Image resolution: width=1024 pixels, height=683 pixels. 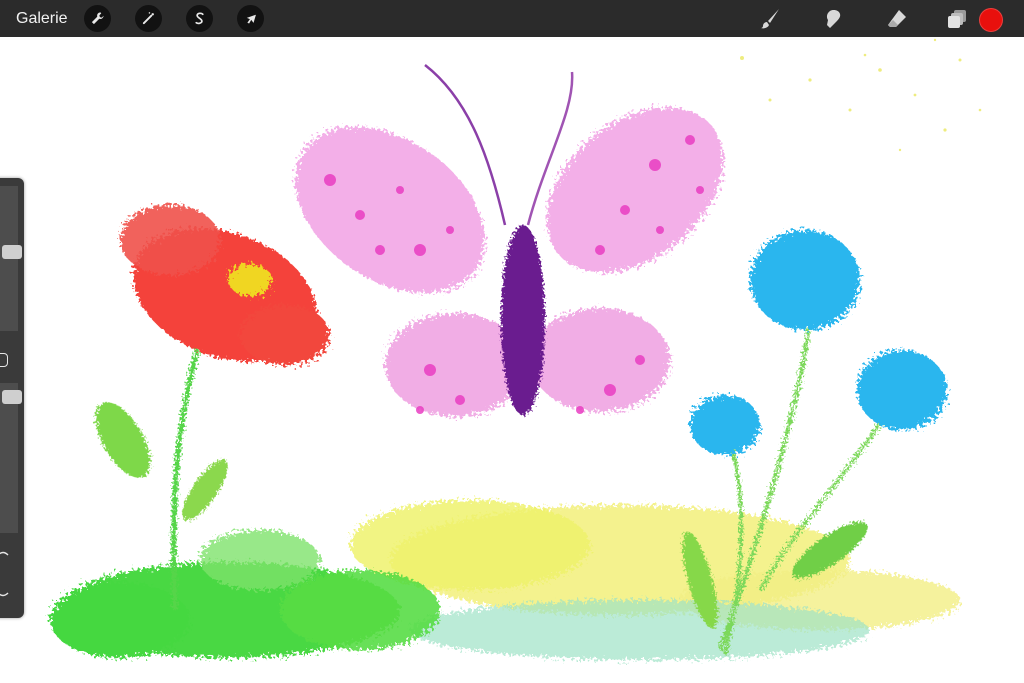 I want to click on layers-button, so click(x=958, y=19).